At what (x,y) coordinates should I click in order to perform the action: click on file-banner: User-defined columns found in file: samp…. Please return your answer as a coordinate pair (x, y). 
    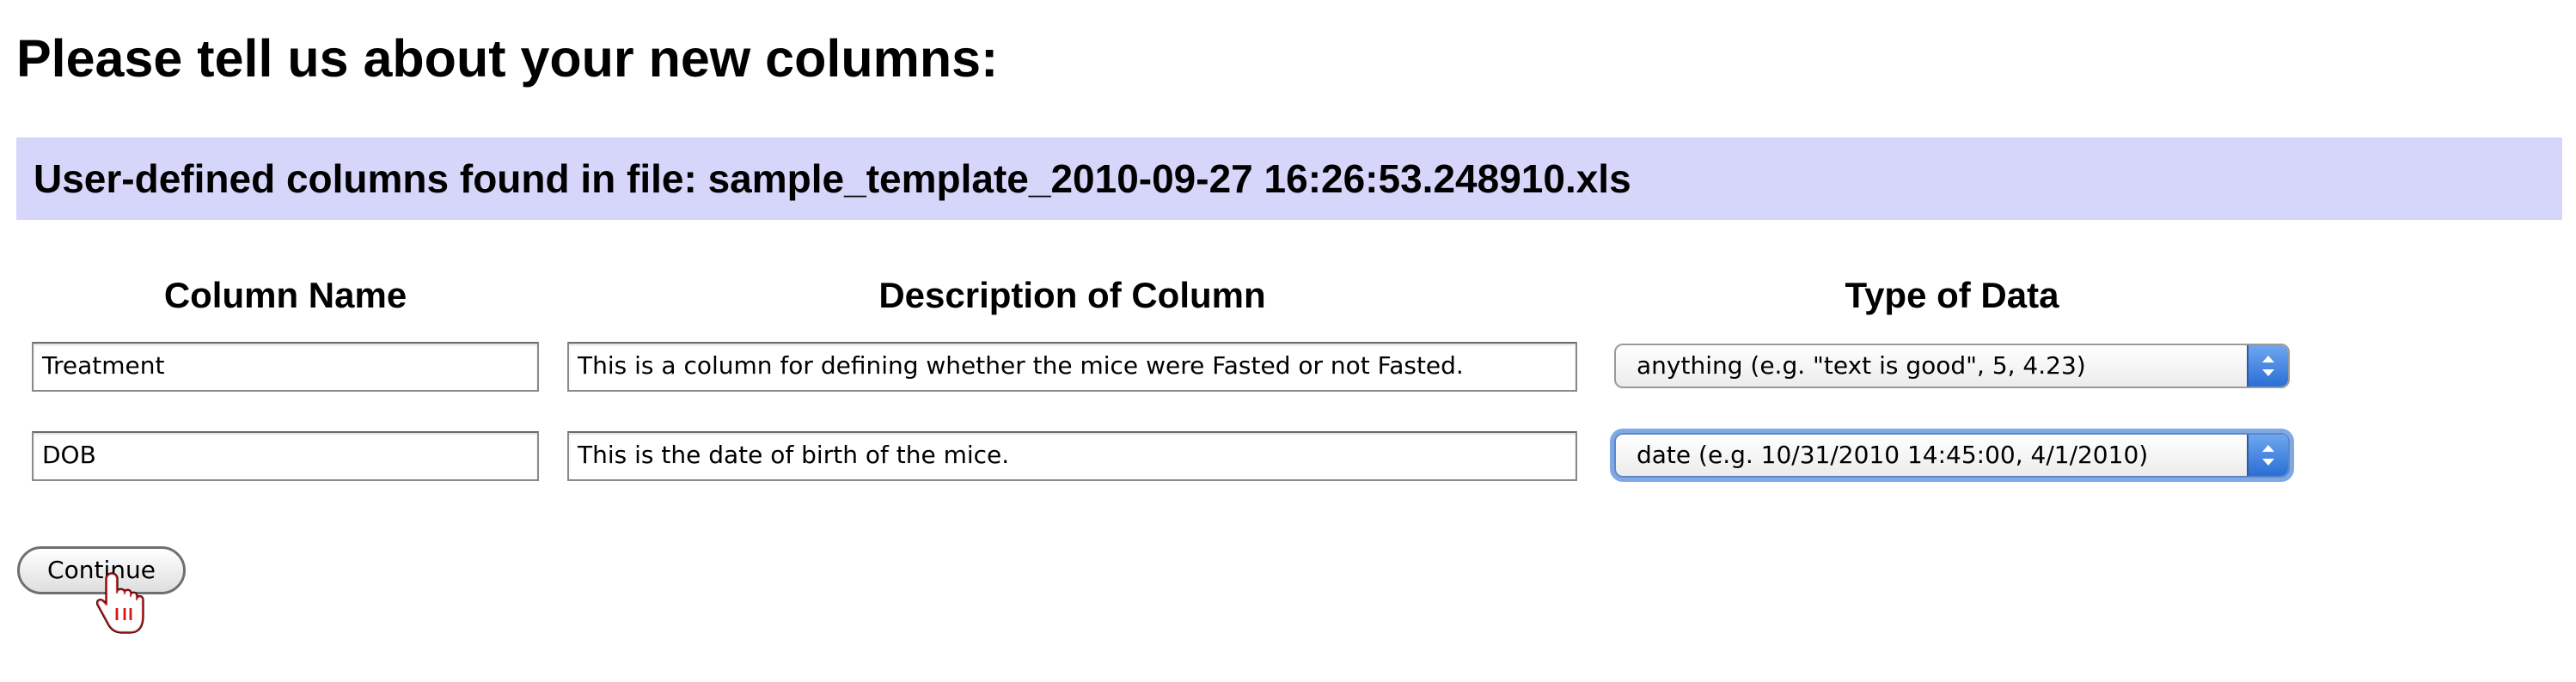
    Looking at the image, I should click on (1289, 179).